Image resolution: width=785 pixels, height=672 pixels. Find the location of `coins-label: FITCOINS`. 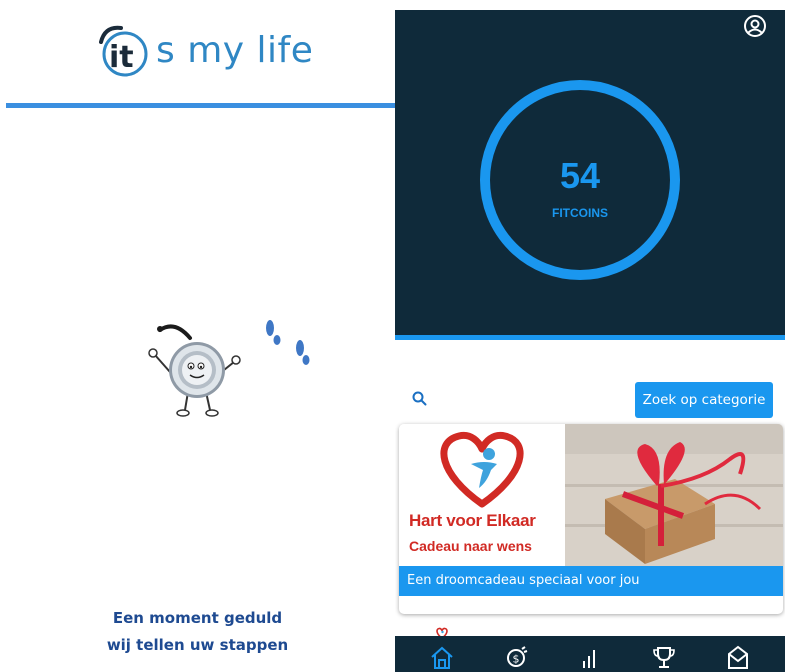

coins-label: FITCOINS is located at coordinates (580, 213).